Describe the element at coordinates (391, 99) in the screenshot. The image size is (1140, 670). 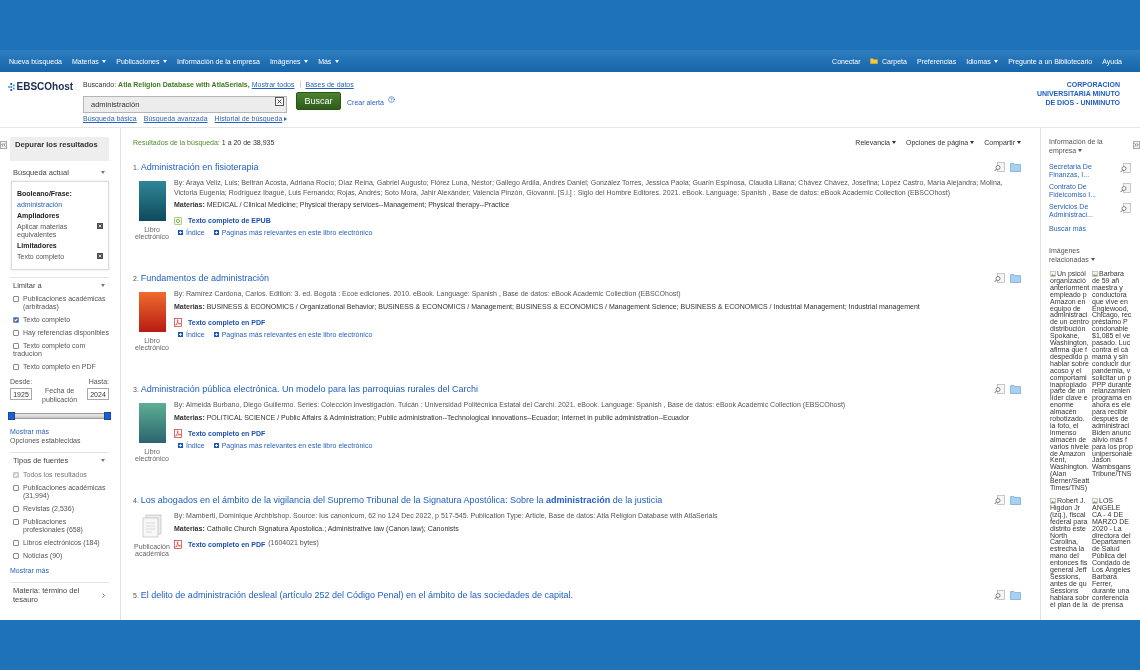
I see `help-icon` at that location.